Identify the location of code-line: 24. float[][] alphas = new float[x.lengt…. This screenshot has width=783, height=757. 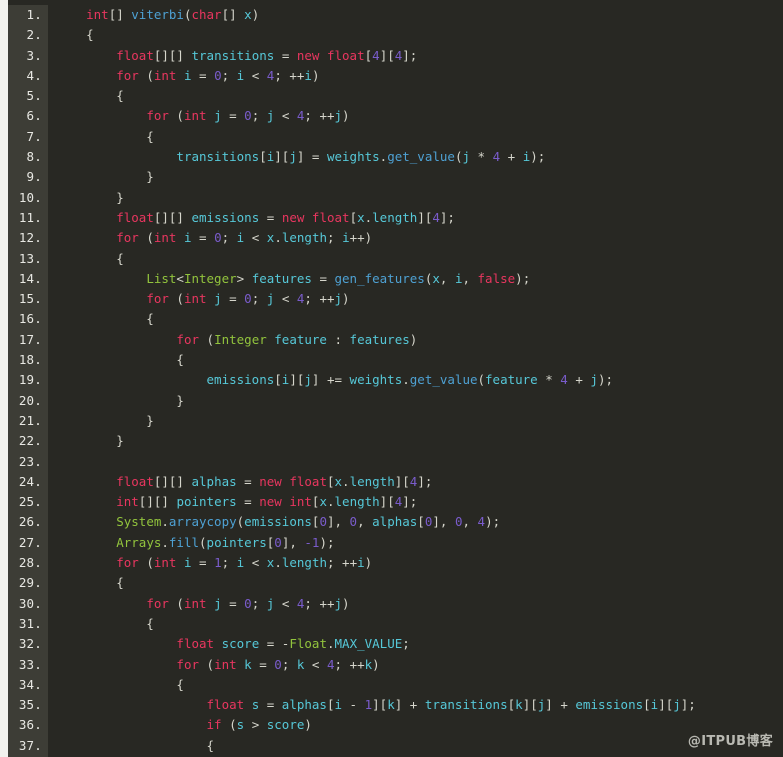
(395, 482).